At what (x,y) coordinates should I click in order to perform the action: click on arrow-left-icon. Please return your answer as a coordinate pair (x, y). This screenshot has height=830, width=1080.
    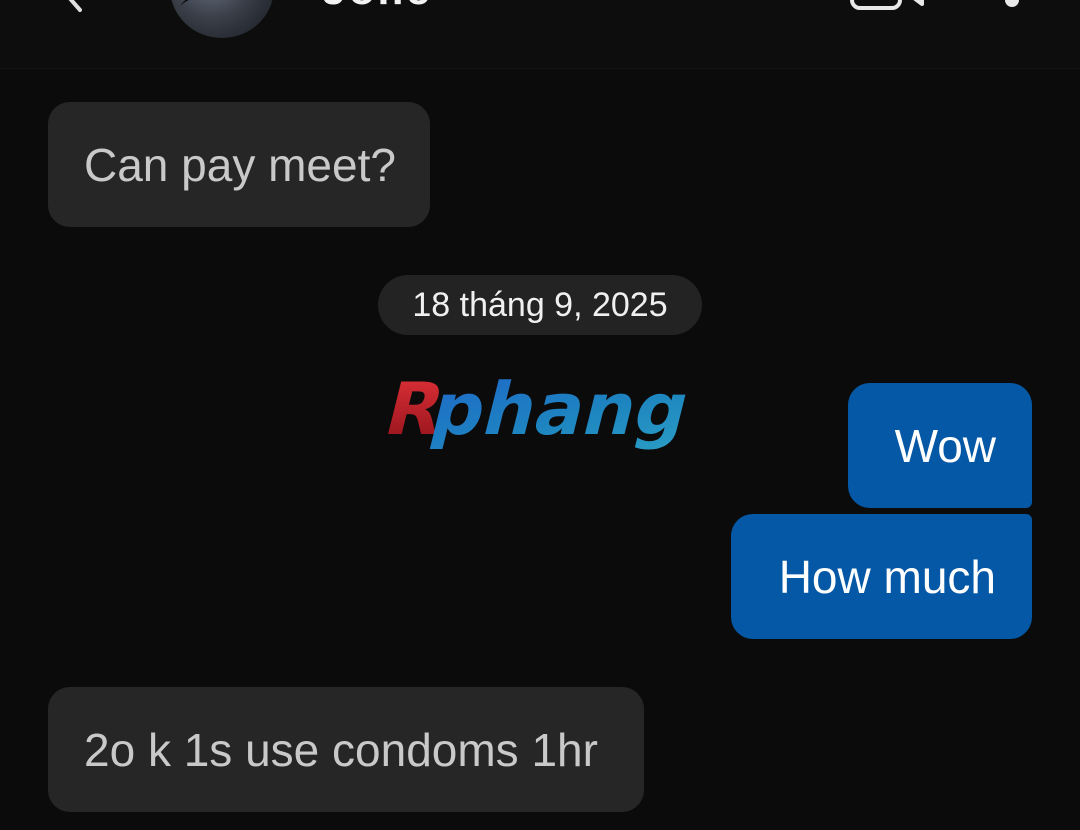
    Looking at the image, I should click on (75, 6).